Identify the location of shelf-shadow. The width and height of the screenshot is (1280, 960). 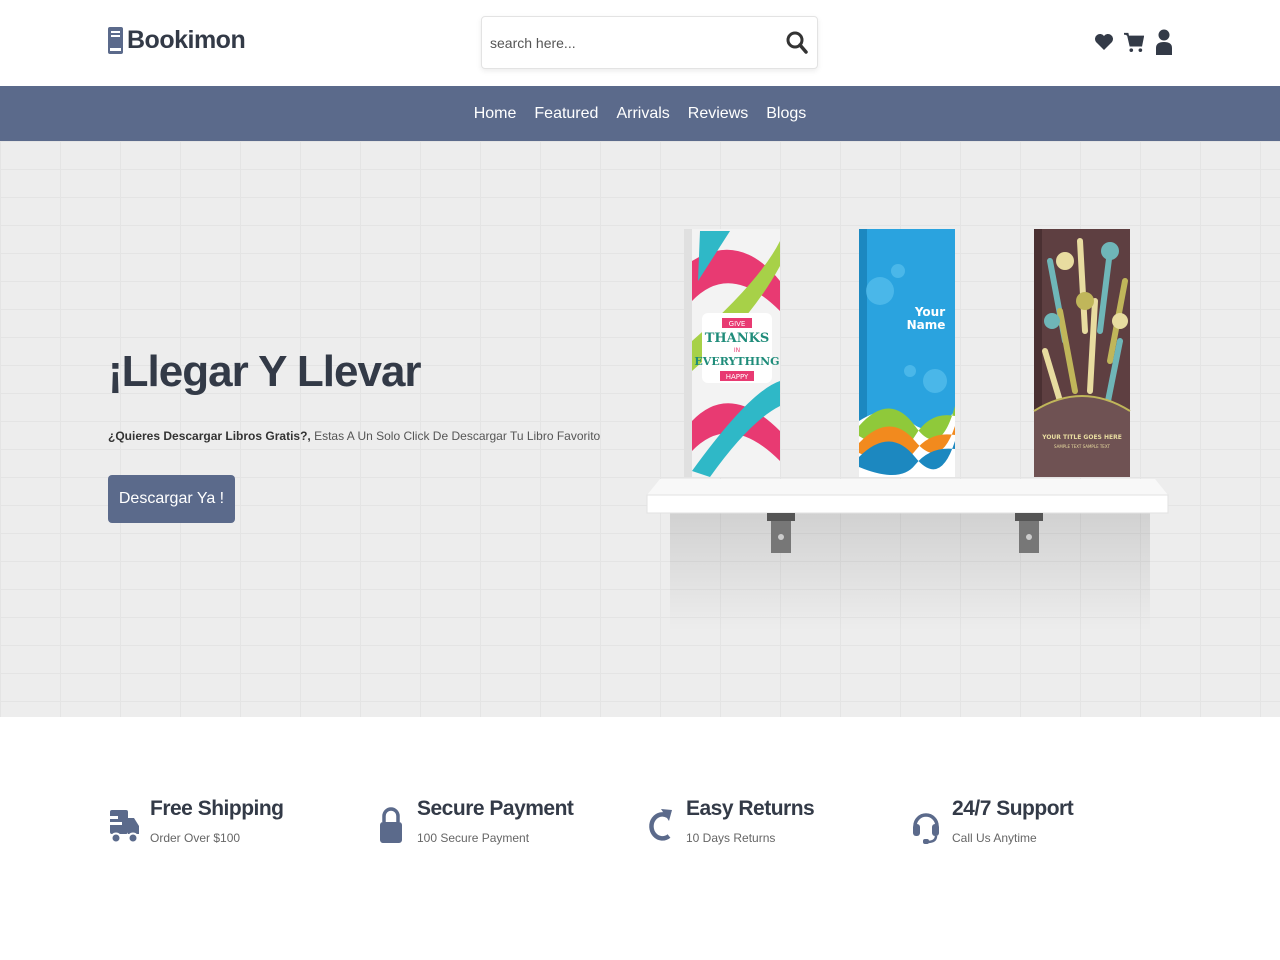
(910, 571).